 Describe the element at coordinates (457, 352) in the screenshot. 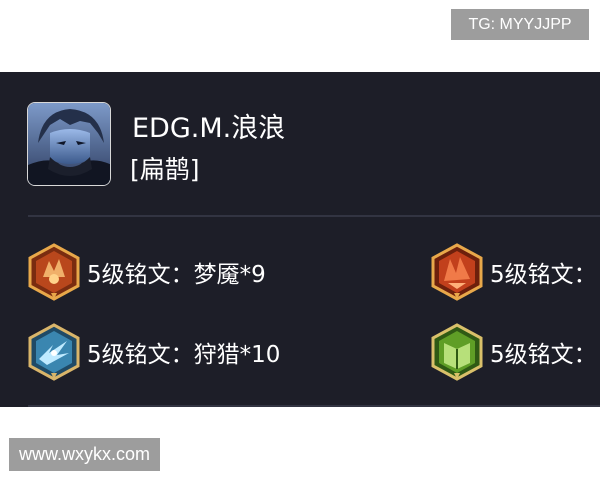

I see `rune-green-icon` at that location.